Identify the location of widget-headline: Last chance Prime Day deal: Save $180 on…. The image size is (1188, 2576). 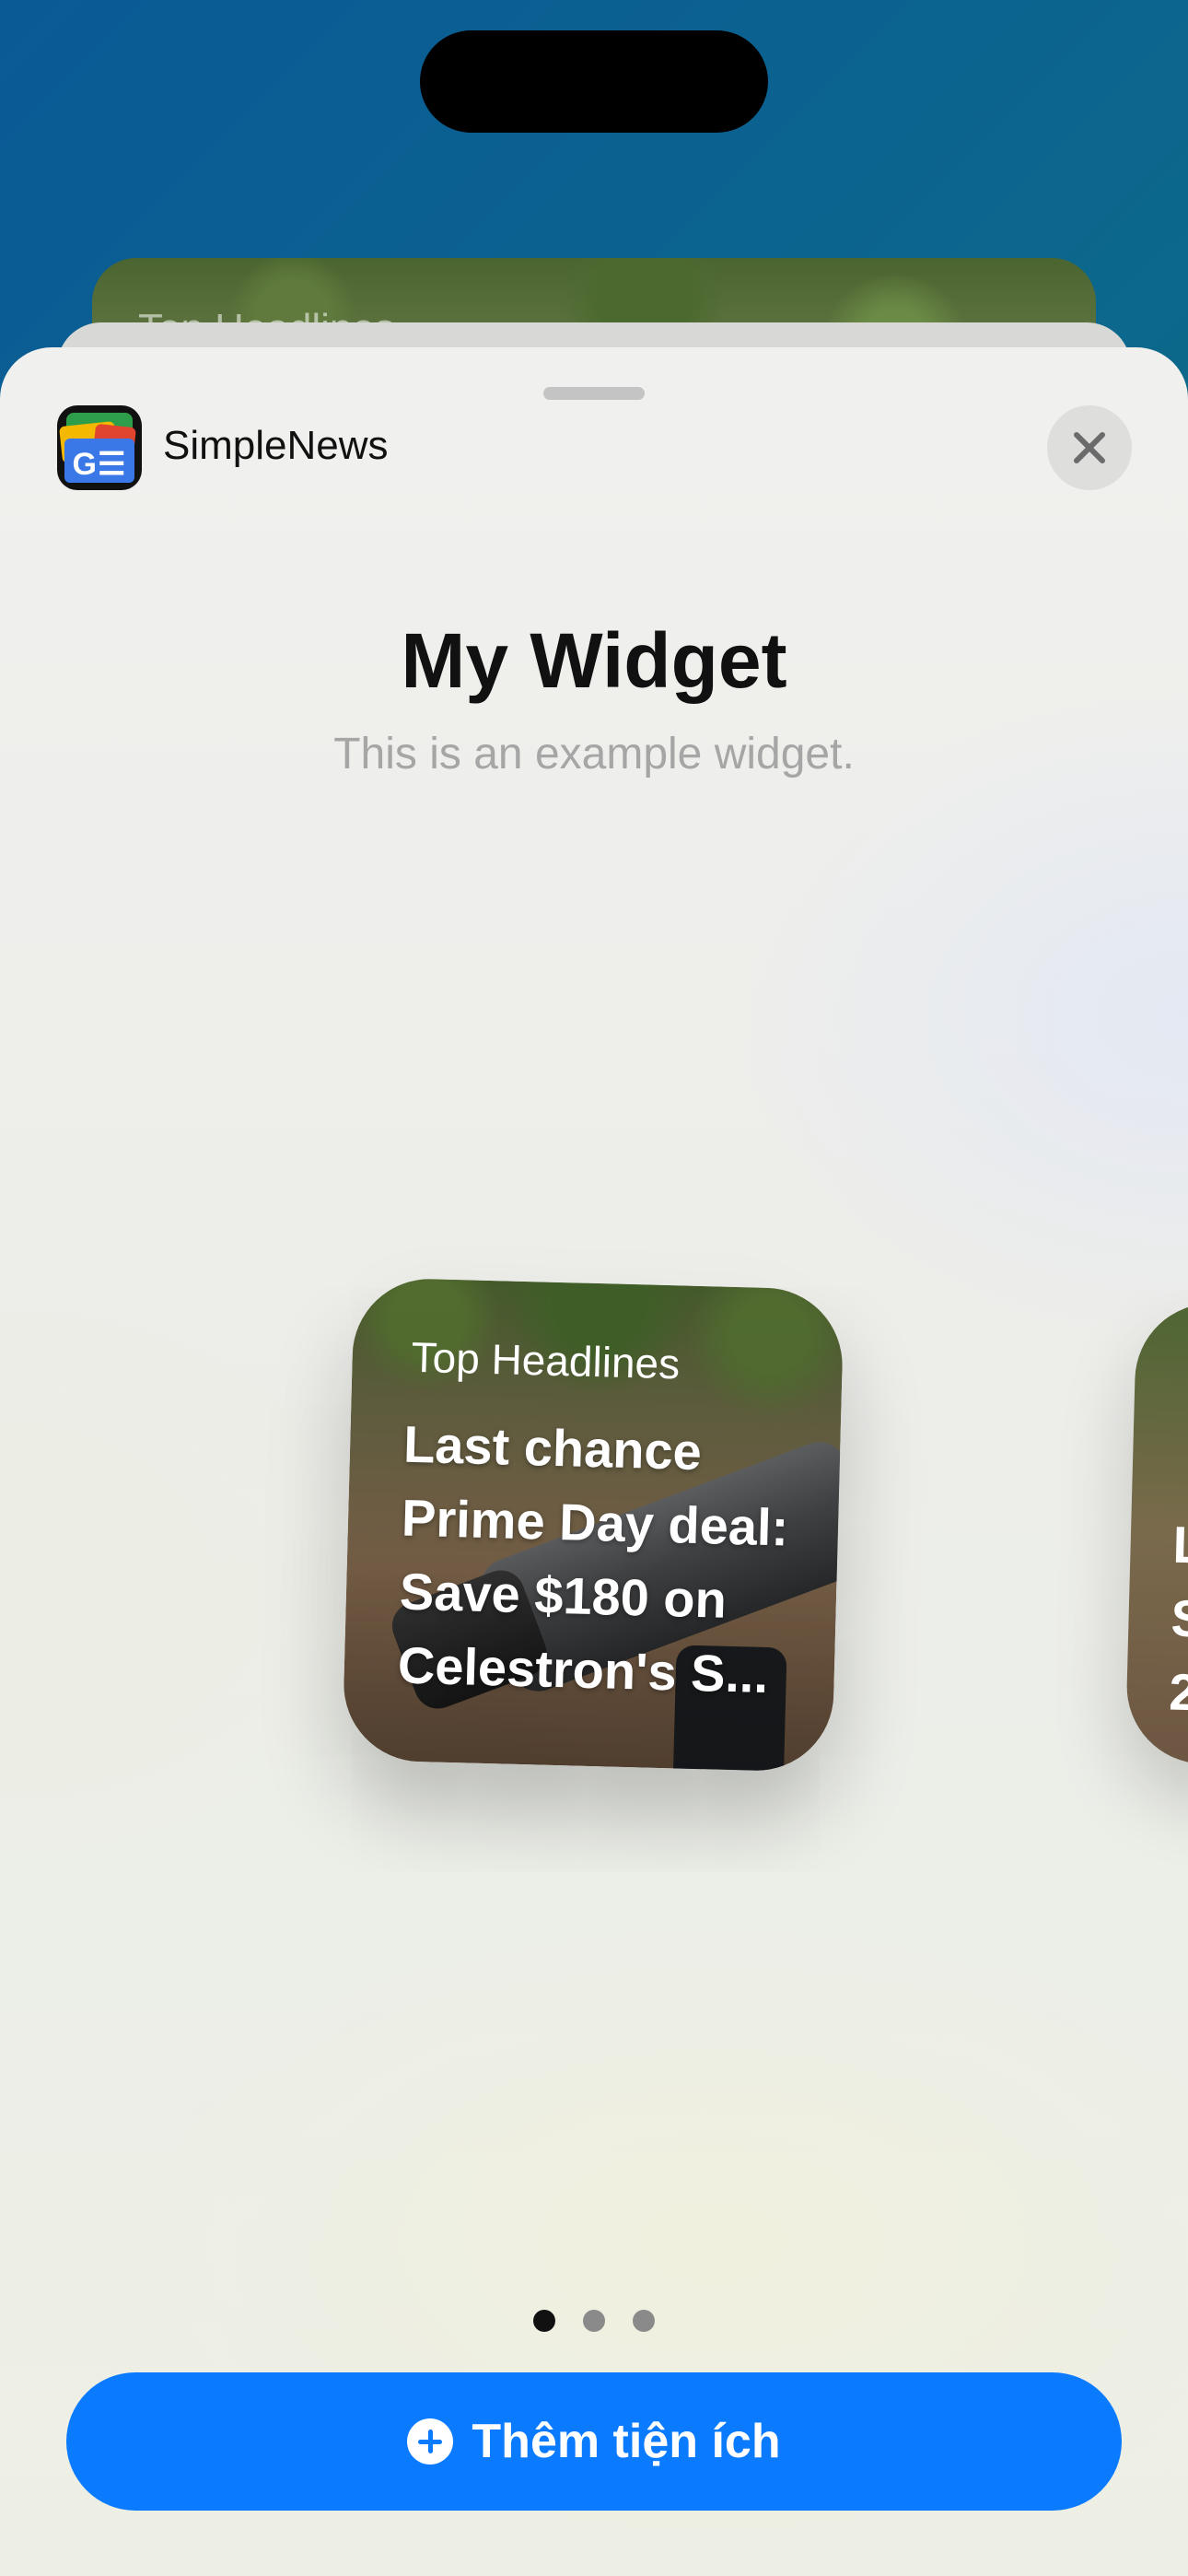
(593, 1559).